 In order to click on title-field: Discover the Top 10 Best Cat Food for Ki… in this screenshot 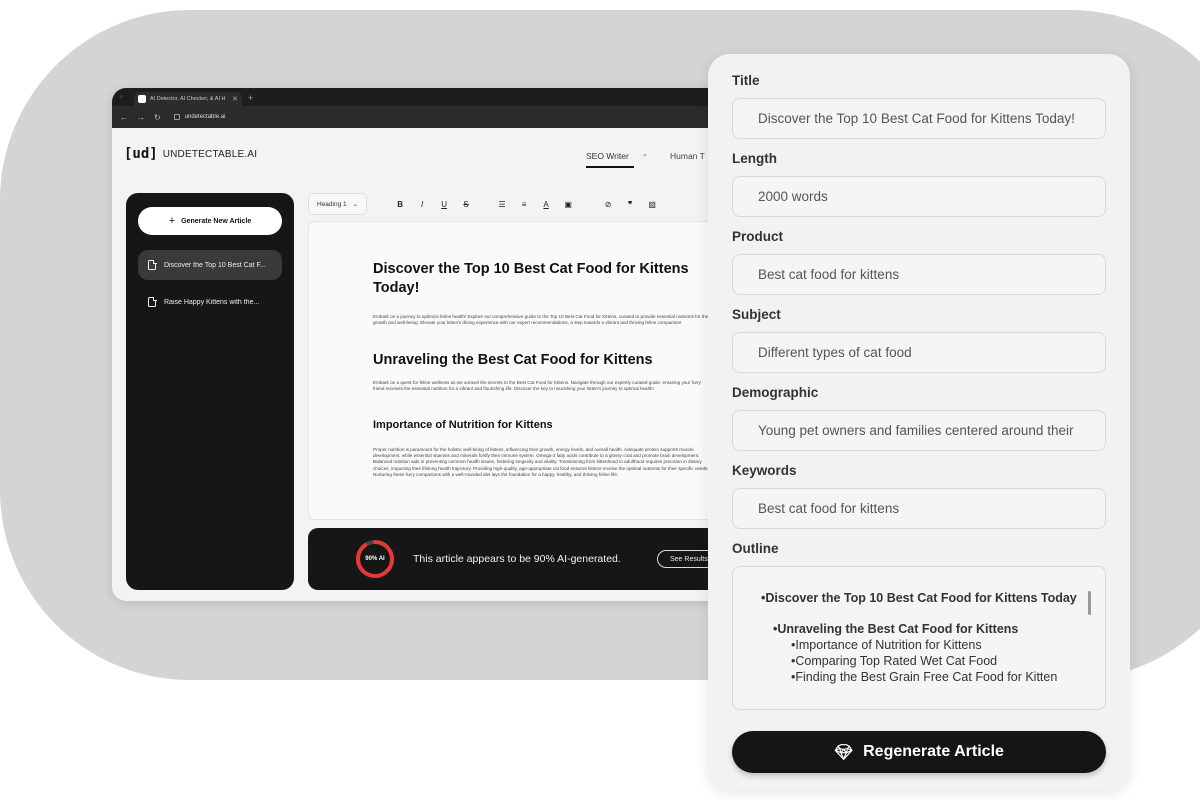, I will do `click(919, 118)`.